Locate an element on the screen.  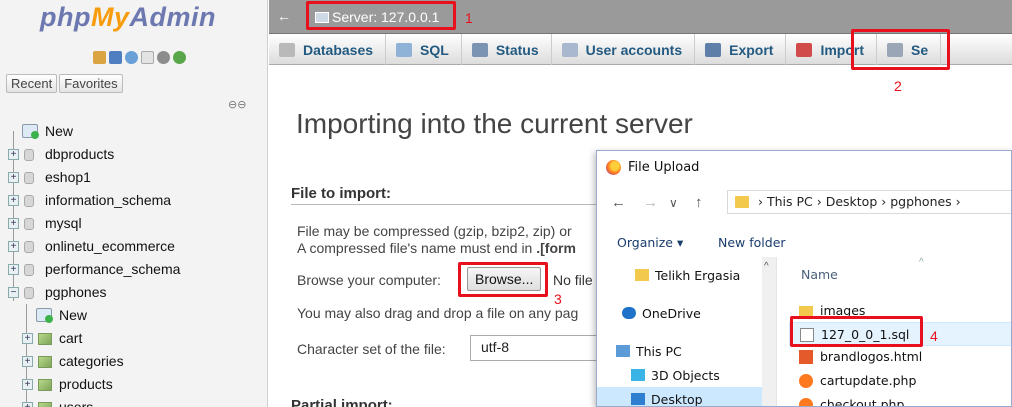
file-row: brandlogos.html is located at coordinates (900, 357).